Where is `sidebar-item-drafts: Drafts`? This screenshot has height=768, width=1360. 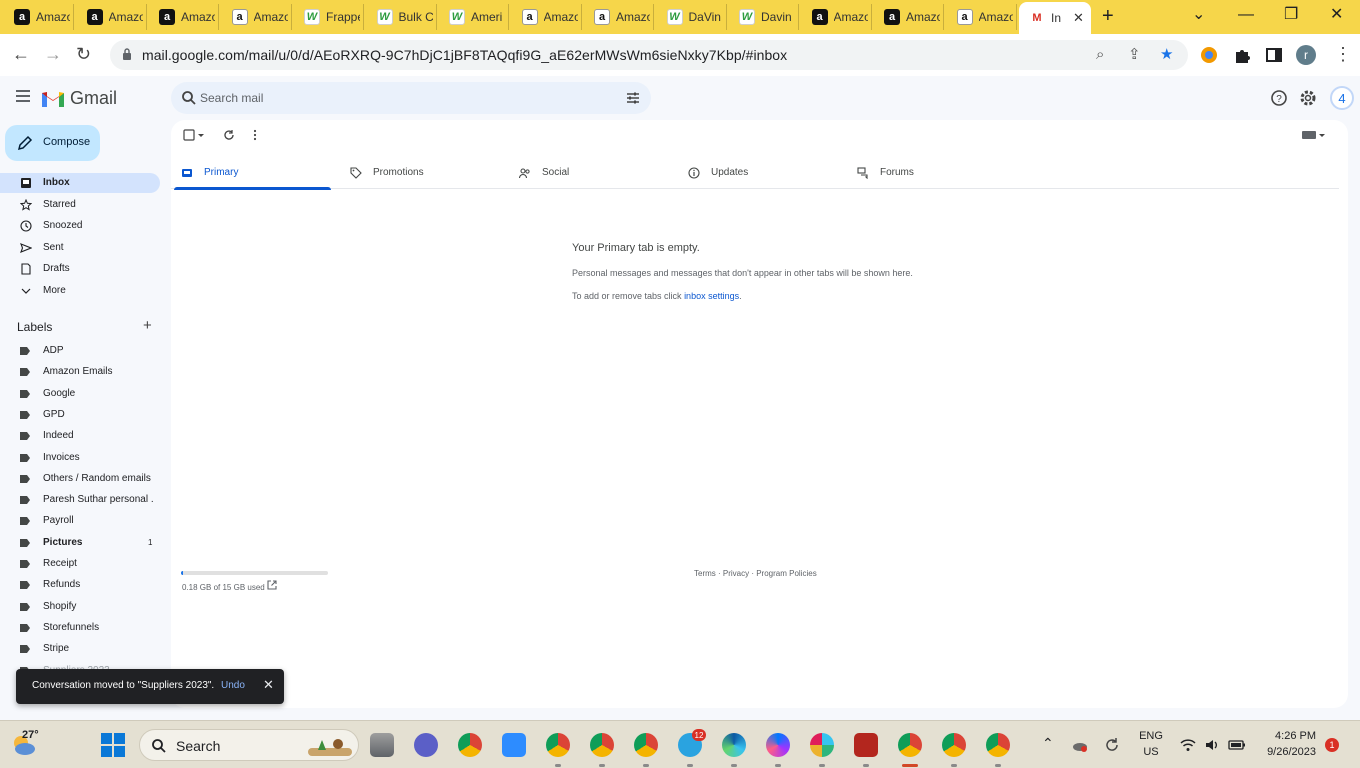 sidebar-item-drafts: Drafts is located at coordinates (80, 269).